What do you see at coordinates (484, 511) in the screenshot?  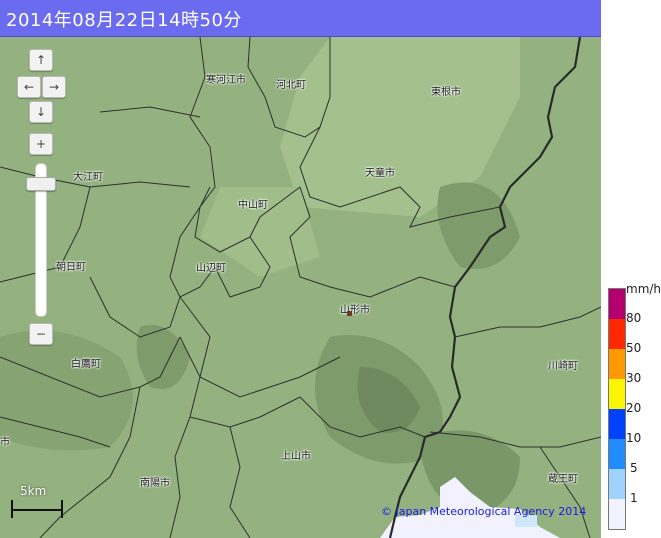 I see `copyright-text: © Japan Meteorological Agency 2014` at bounding box center [484, 511].